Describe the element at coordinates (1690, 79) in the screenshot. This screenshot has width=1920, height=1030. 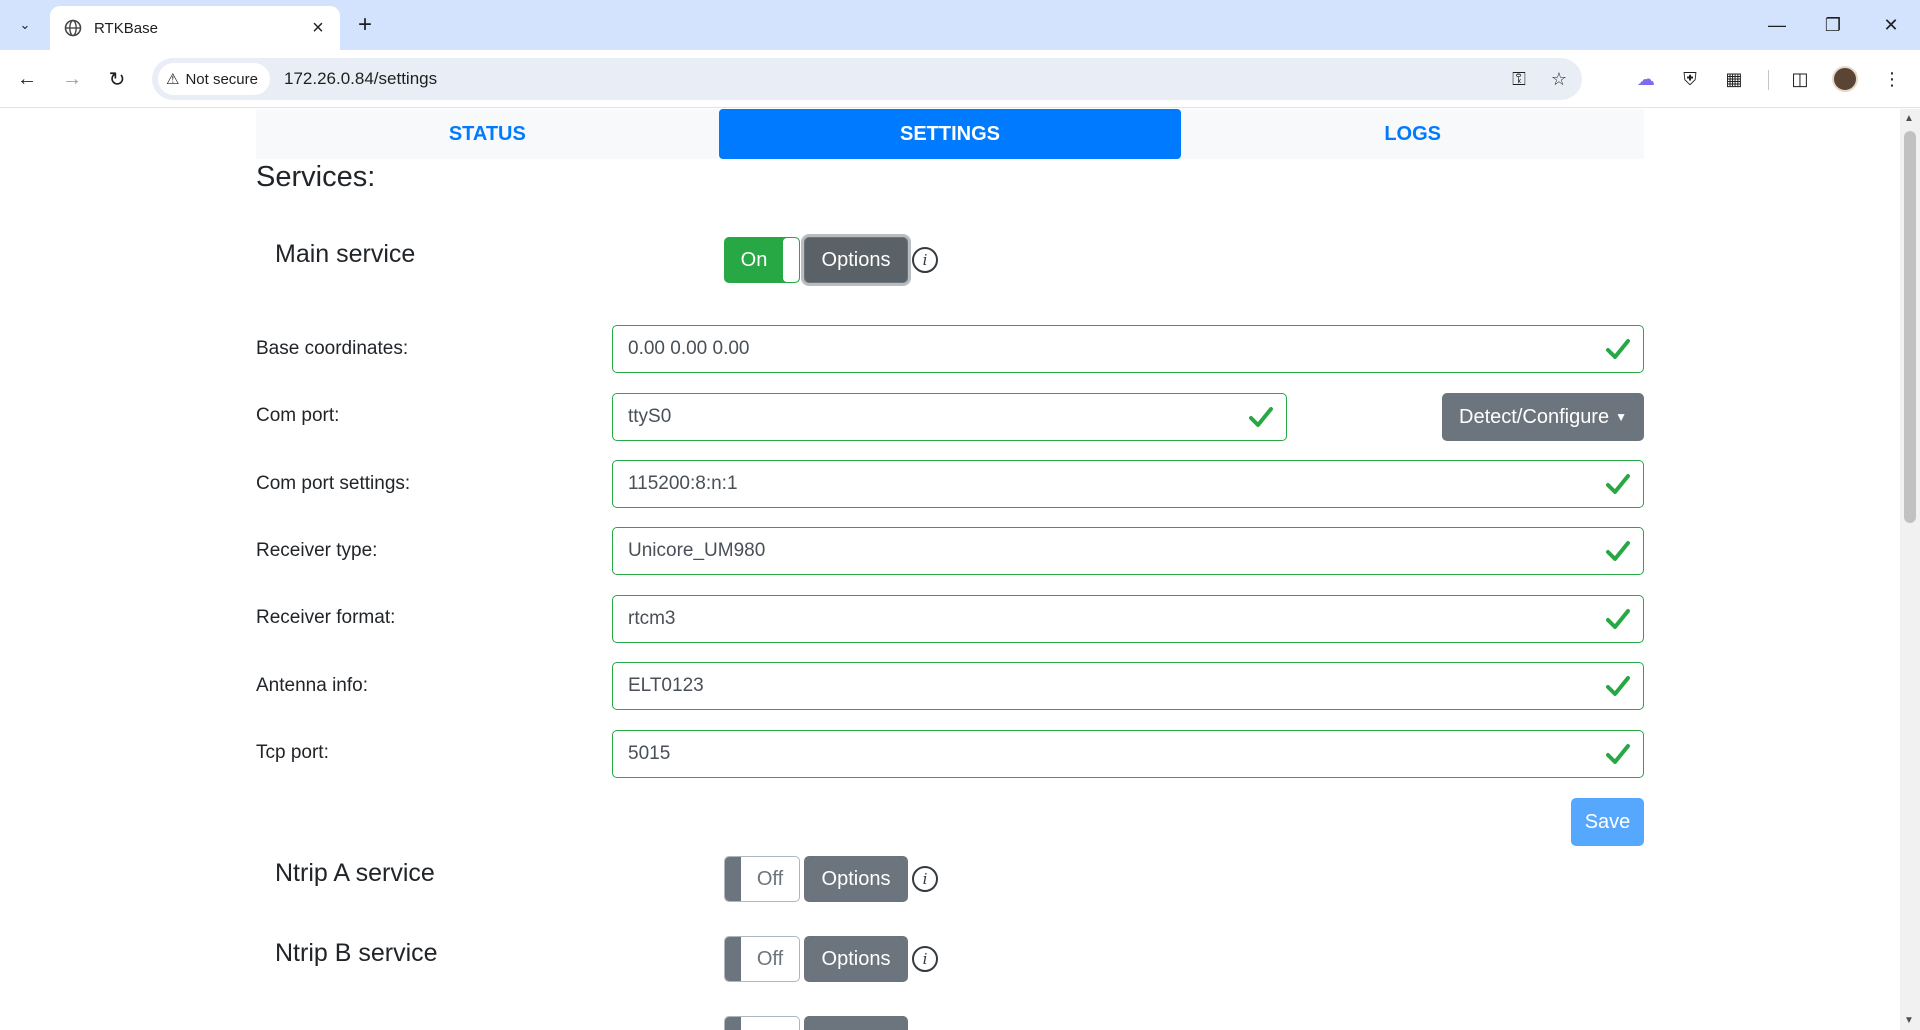
I see `shield-icon: ⛨` at that location.